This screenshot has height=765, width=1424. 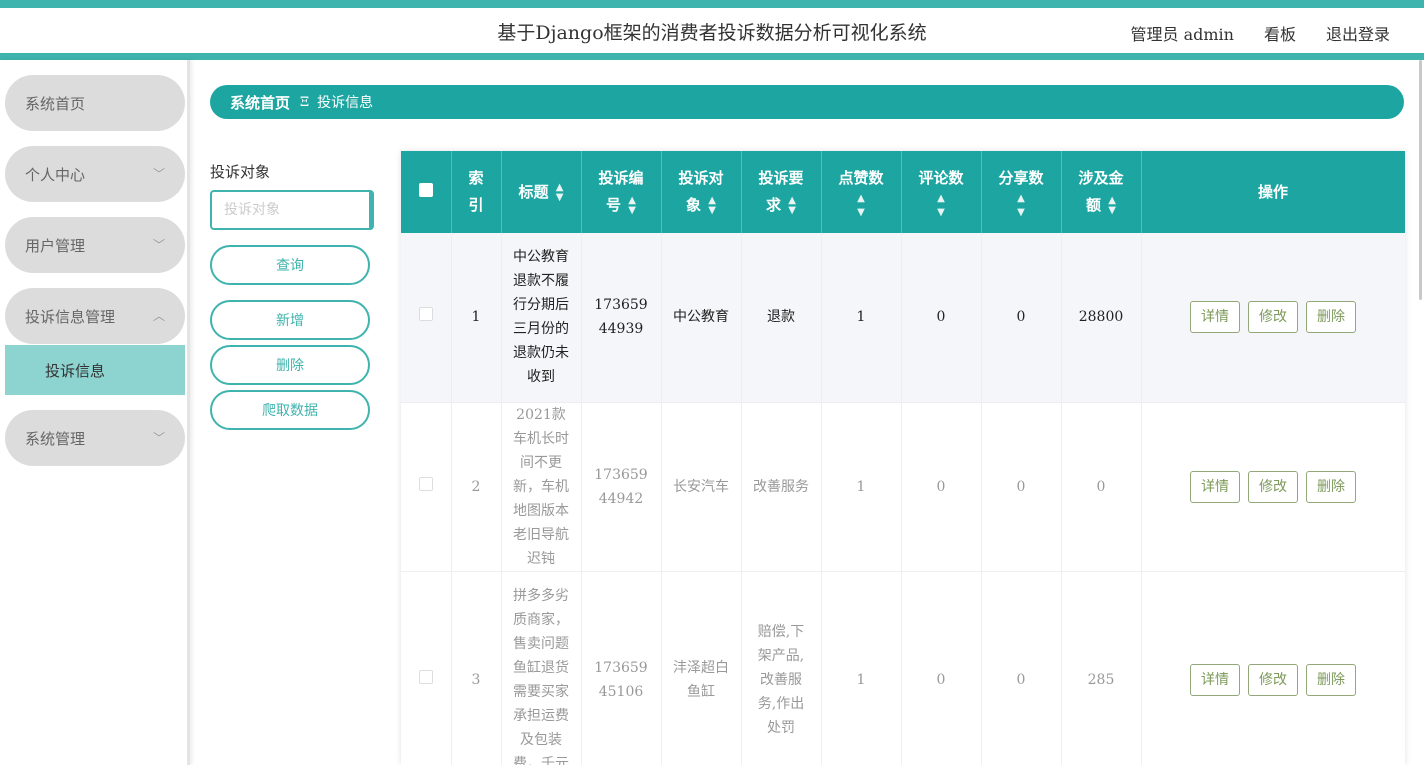 I want to click on sidebar-item-label: 系统首页, so click(x=55, y=103).